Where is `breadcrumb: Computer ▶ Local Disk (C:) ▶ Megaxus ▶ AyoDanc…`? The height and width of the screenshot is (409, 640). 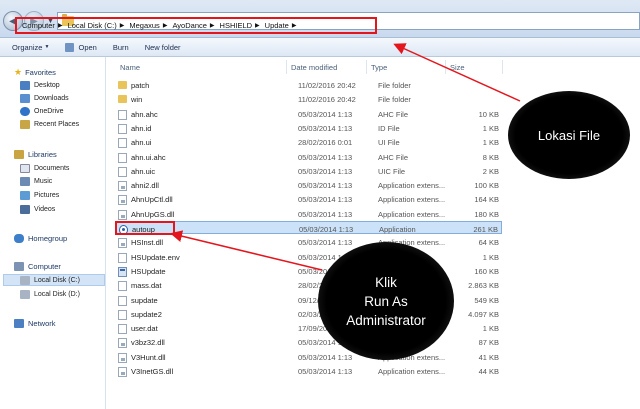
breadcrumb: Computer ▶ Local Disk (C:) ▶ Megaxus ▶ AyoDanc… is located at coordinates (196, 25).